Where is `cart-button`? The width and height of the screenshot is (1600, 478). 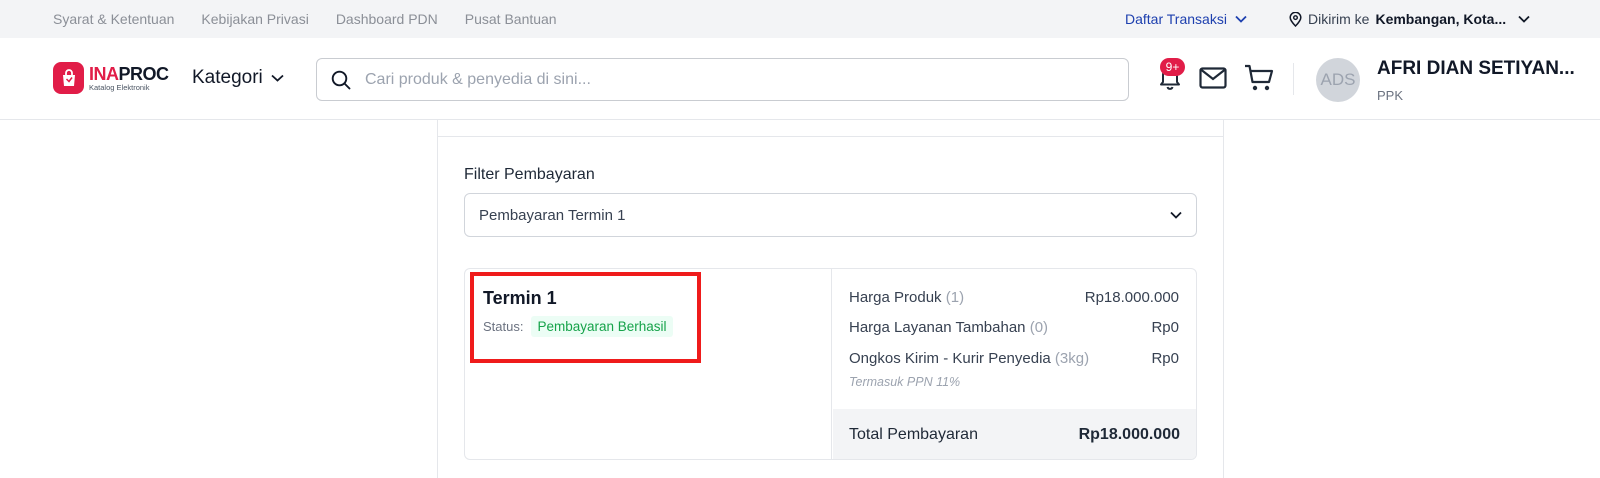
cart-button is located at coordinates (1259, 80).